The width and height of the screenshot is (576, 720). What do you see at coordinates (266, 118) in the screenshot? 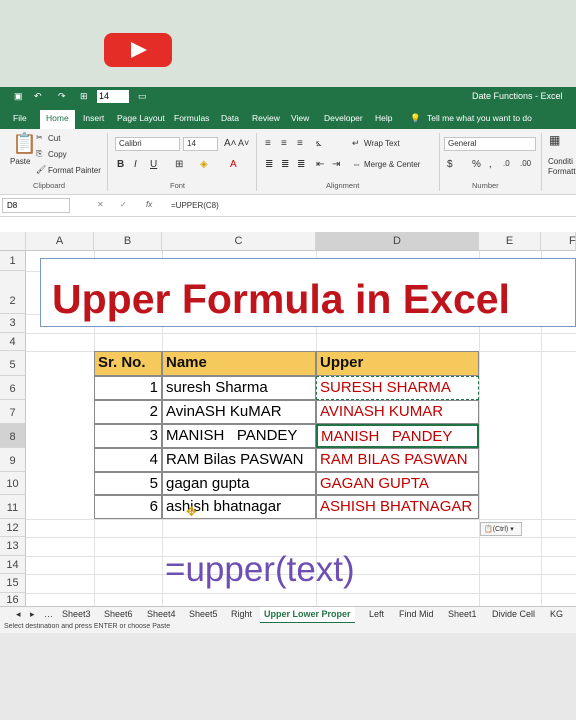
I see `tab-review: Review` at bounding box center [266, 118].